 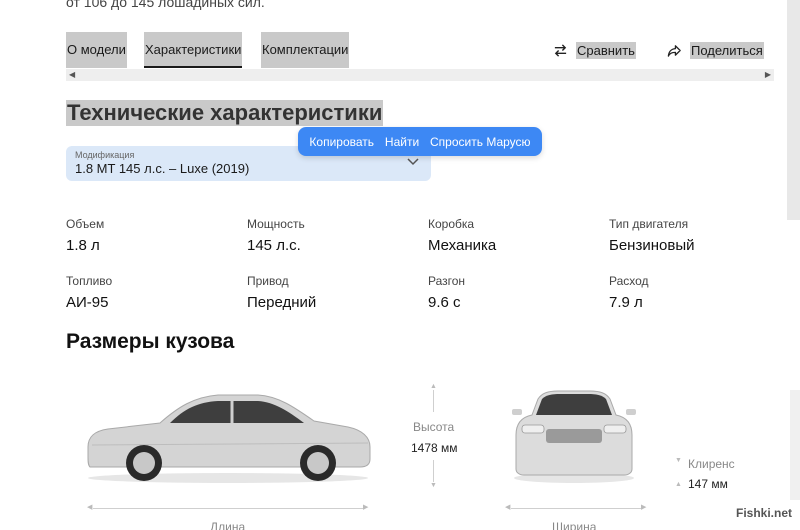 What do you see at coordinates (795, 445) in the screenshot?
I see `right-edge-panel-lower` at bounding box center [795, 445].